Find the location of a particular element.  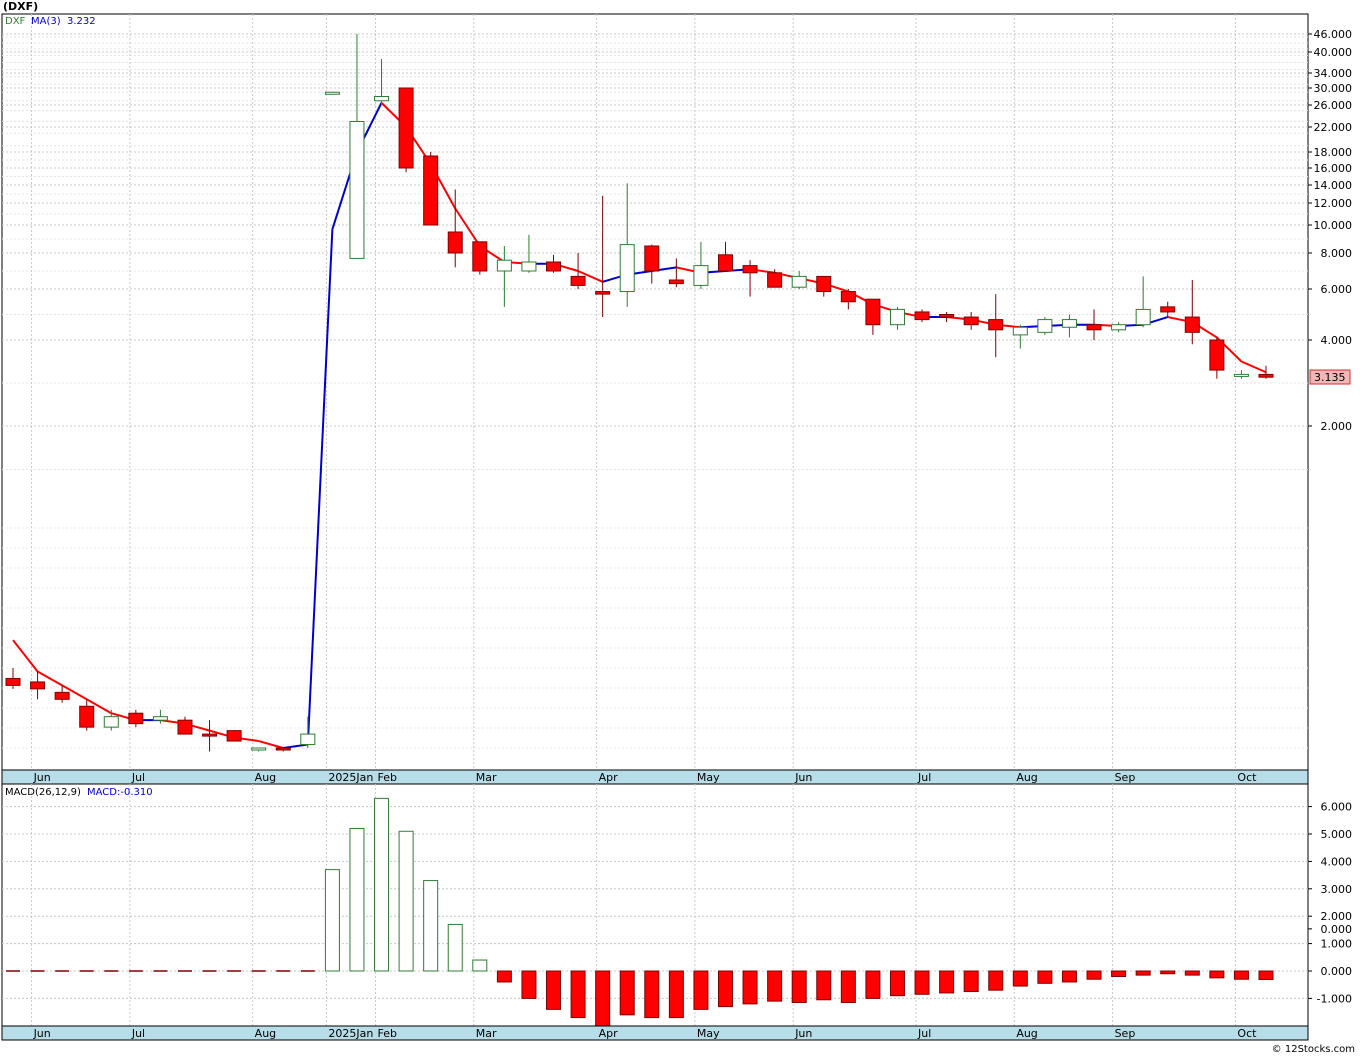

macd-x-month-label: Oct is located at coordinates (1247, 1033).